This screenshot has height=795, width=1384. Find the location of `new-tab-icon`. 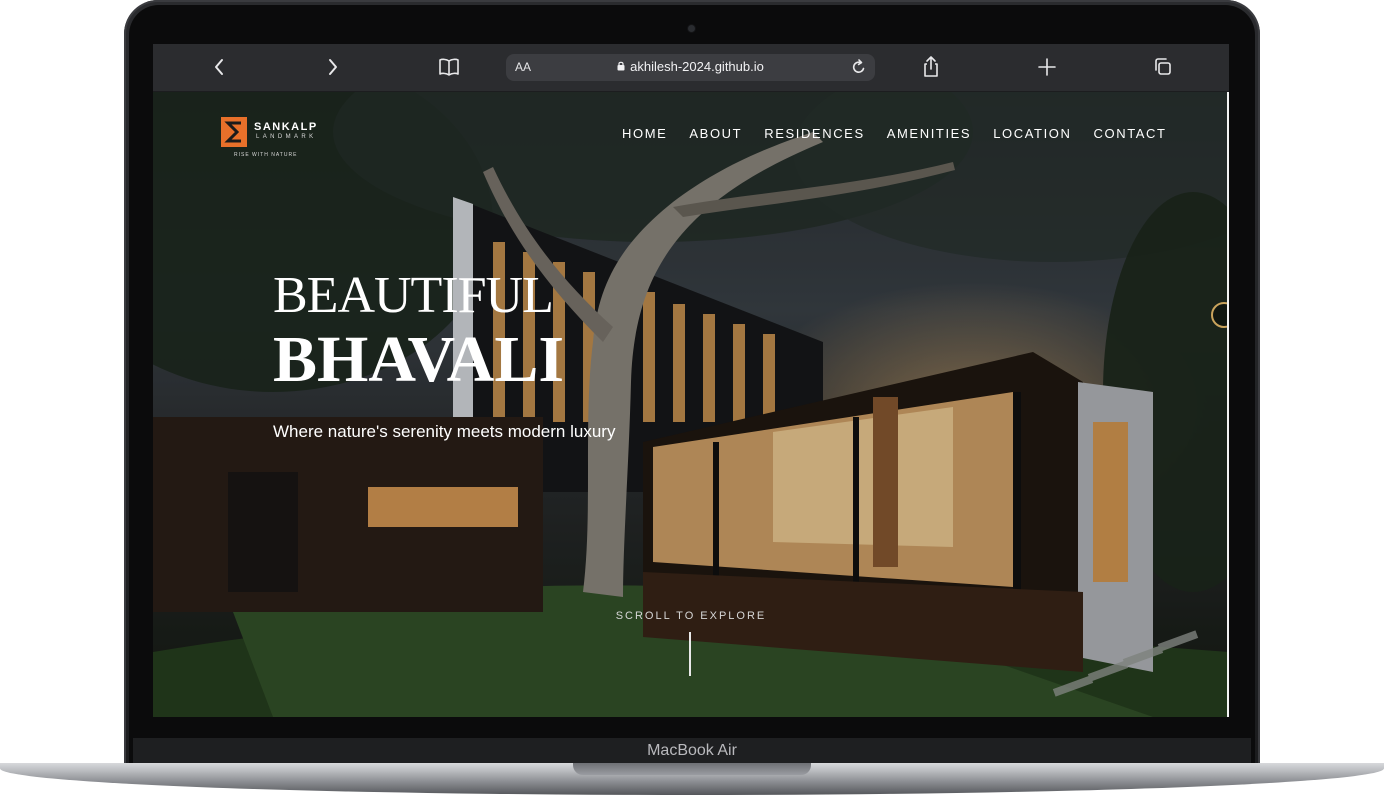

new-tab-icon is located at coordinates (1047, 67).